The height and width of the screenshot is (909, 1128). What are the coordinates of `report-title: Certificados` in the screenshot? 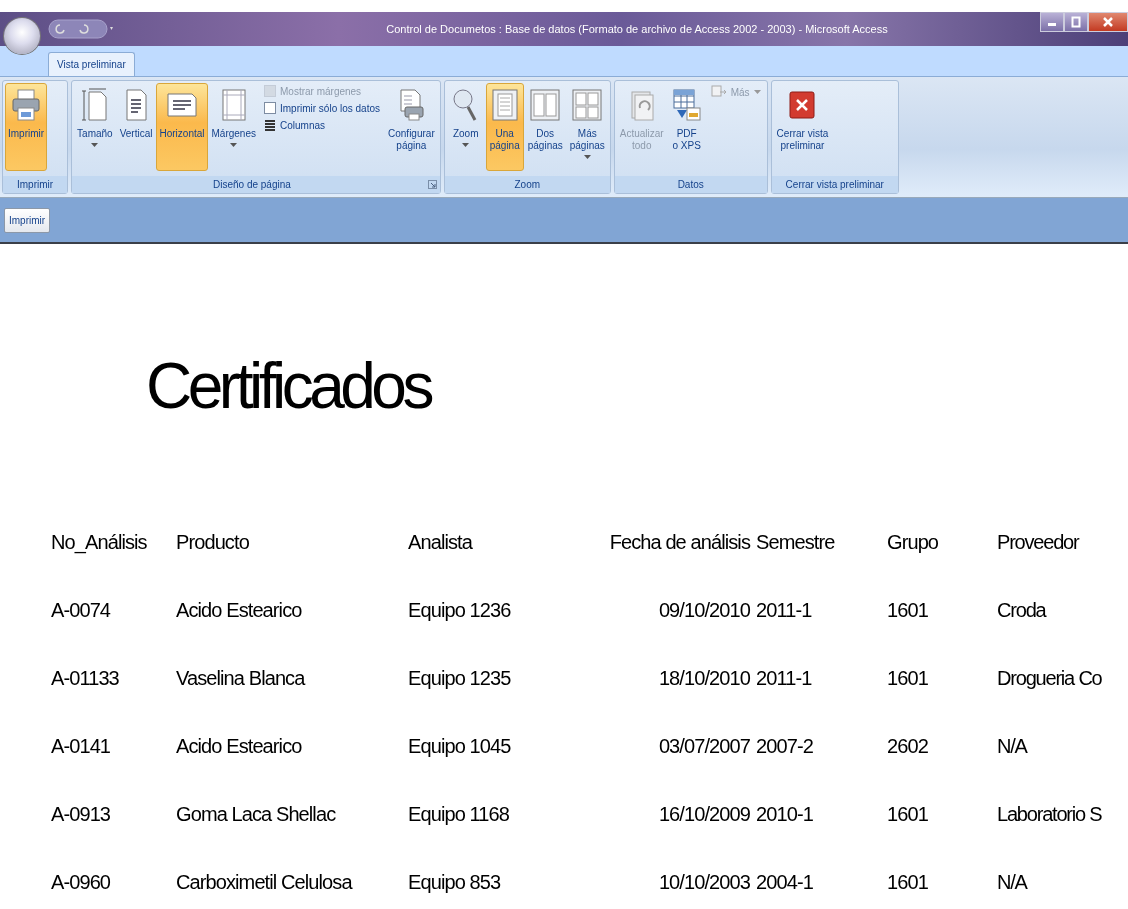 It's located at (289, 386).